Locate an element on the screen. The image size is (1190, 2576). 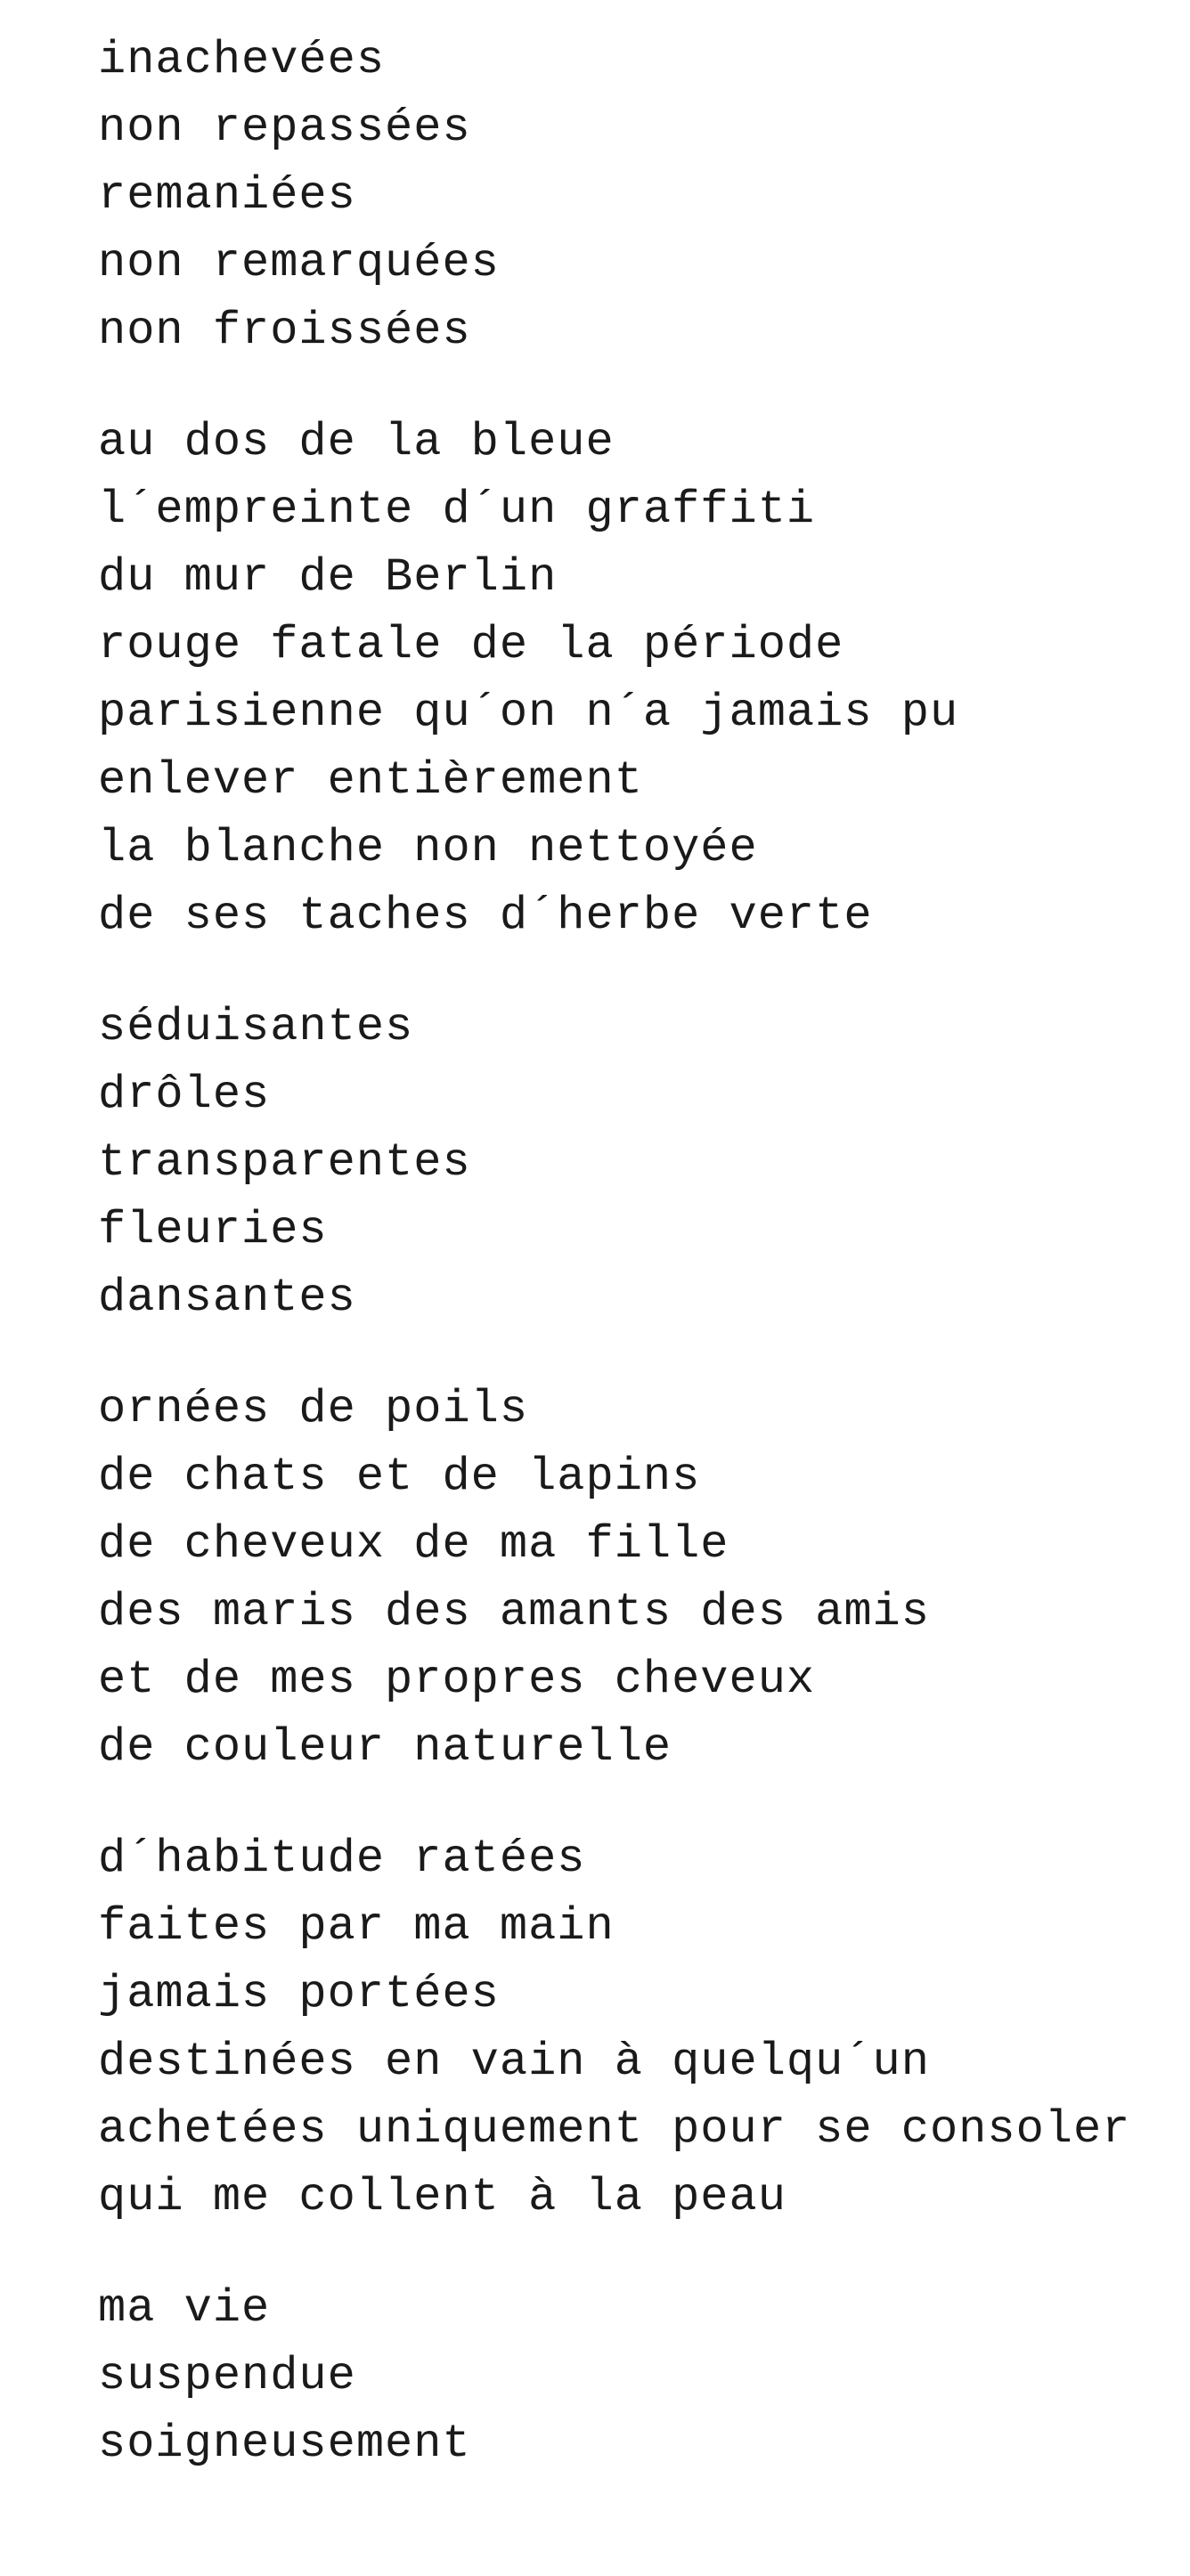
poem-line: dansantes is located at coordinates (227, 1298).